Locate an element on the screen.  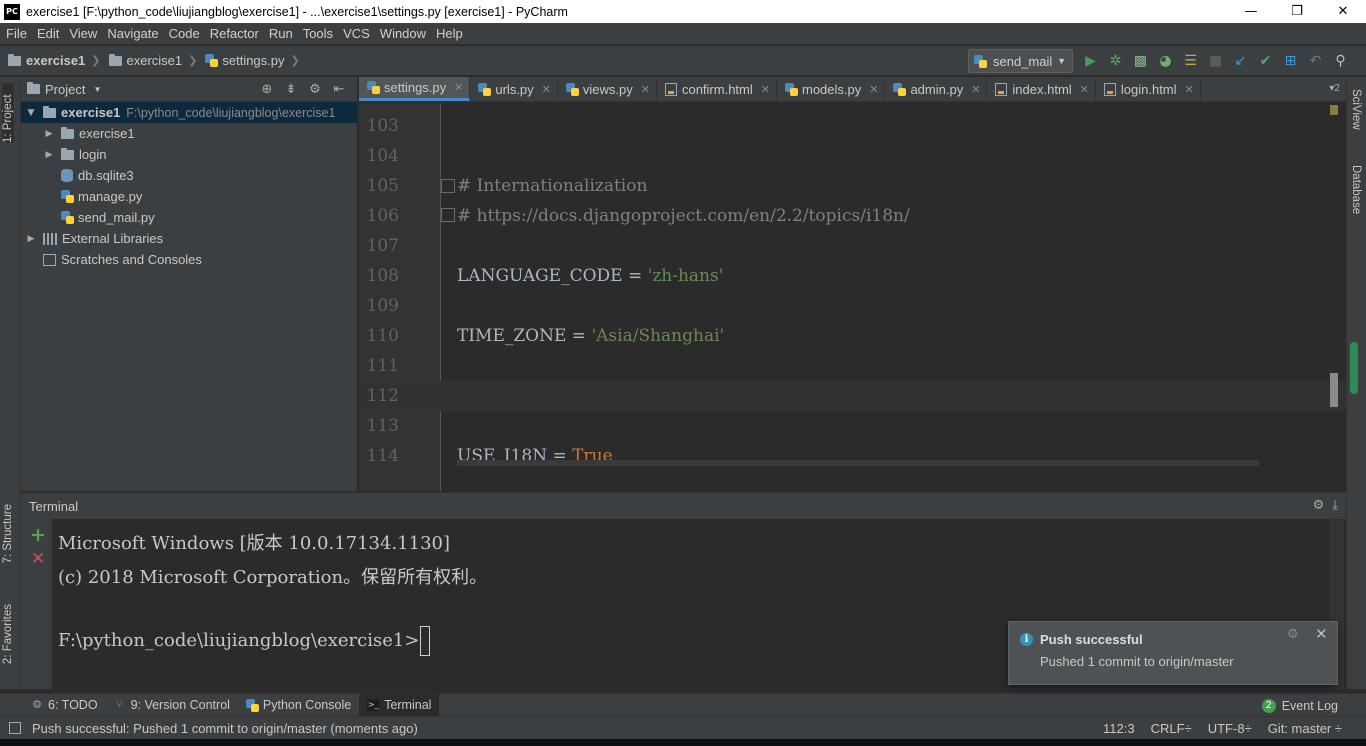
line-separator-select: CRLF÷ is located at coordinates (1171, 728).